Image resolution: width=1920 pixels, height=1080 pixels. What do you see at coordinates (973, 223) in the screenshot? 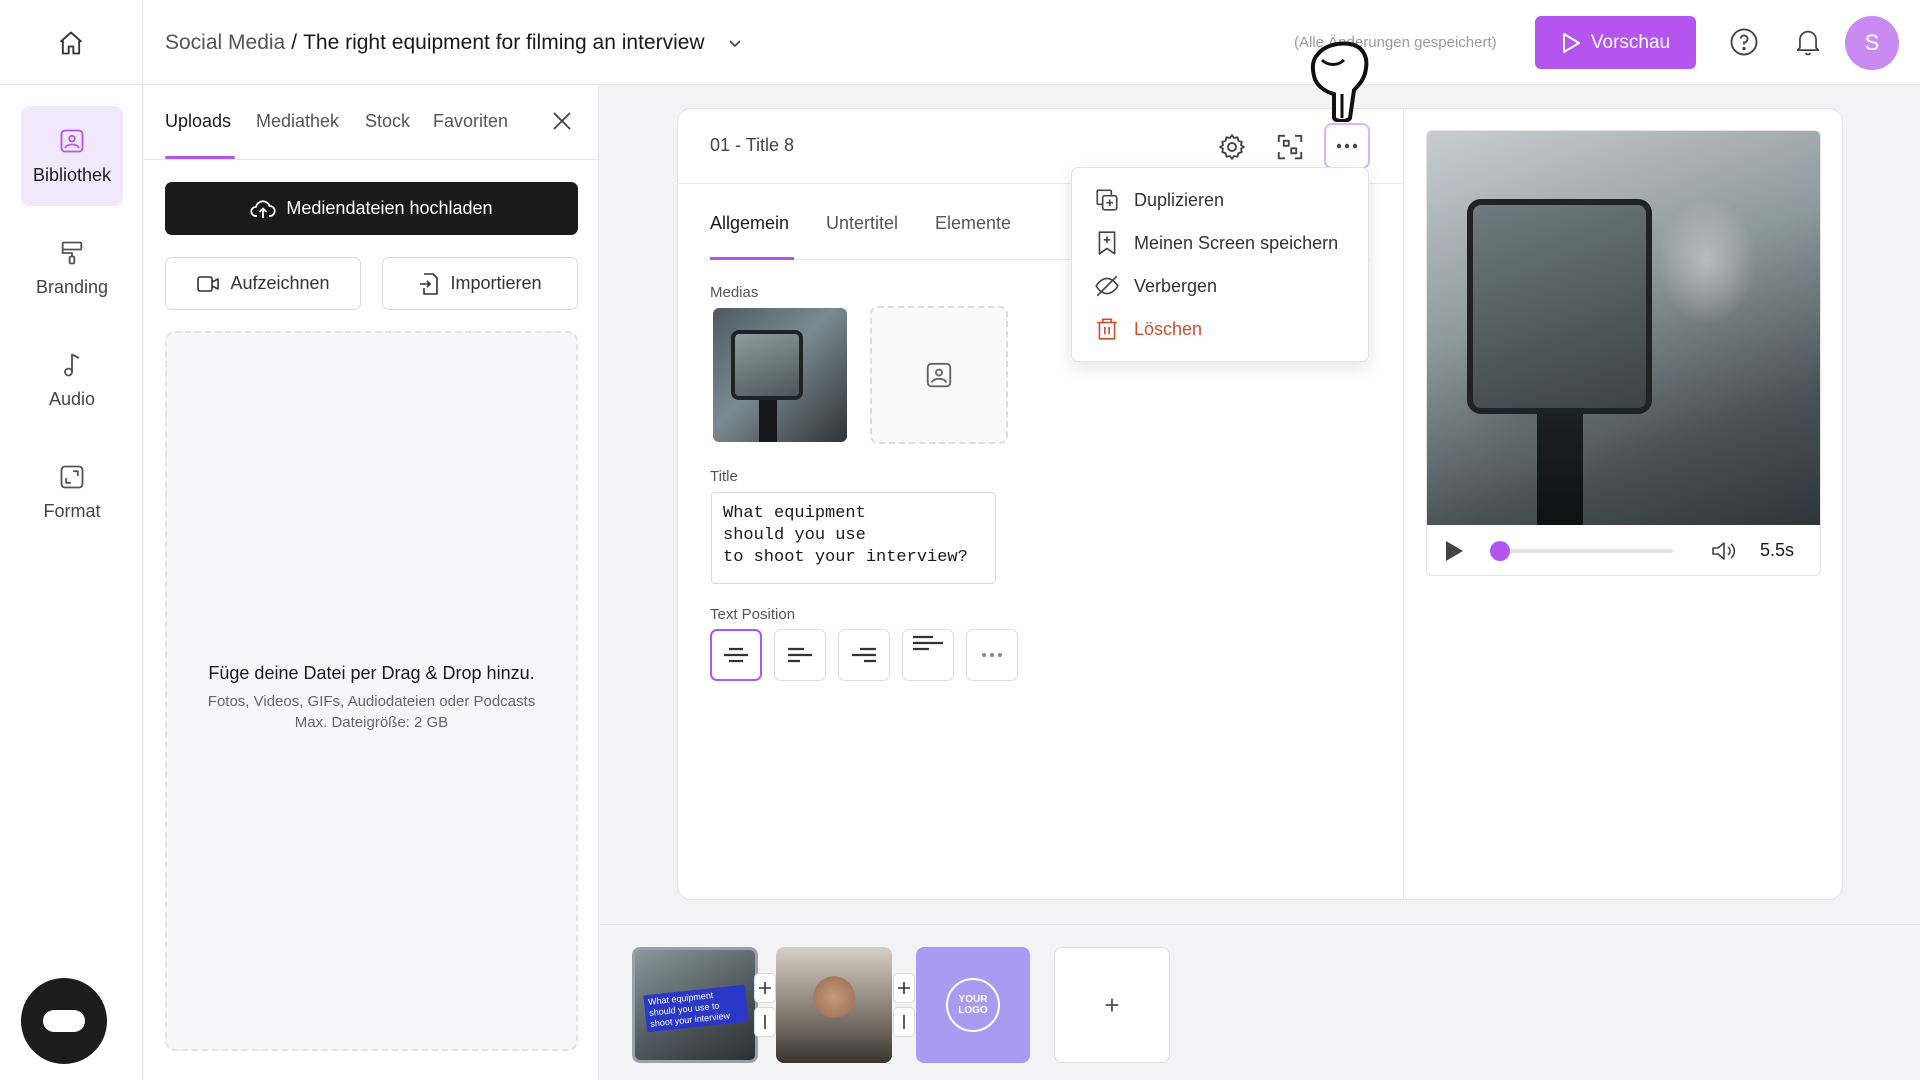
I see `tab-elemente: Elemente` at bounding box center [973, 223].